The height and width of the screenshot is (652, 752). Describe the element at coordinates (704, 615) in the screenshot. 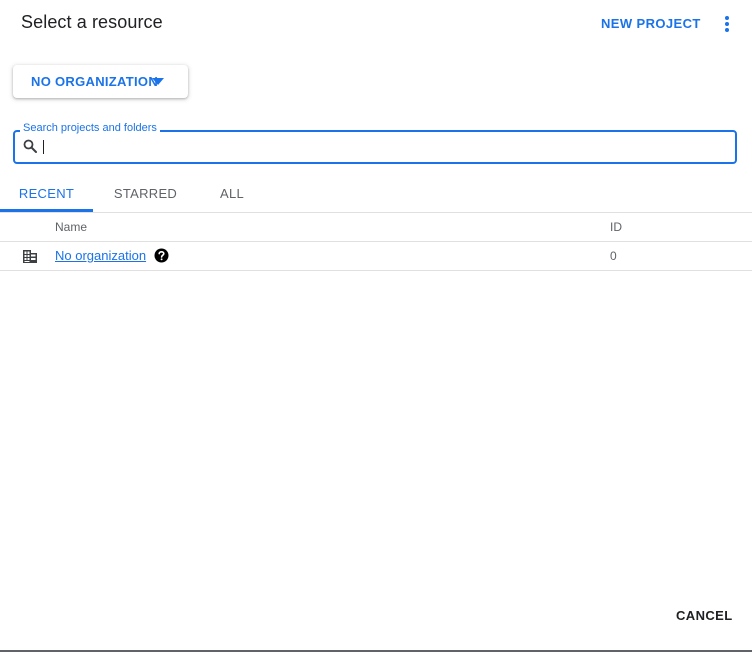

I see `cancel-button: CANCEL` at that location.